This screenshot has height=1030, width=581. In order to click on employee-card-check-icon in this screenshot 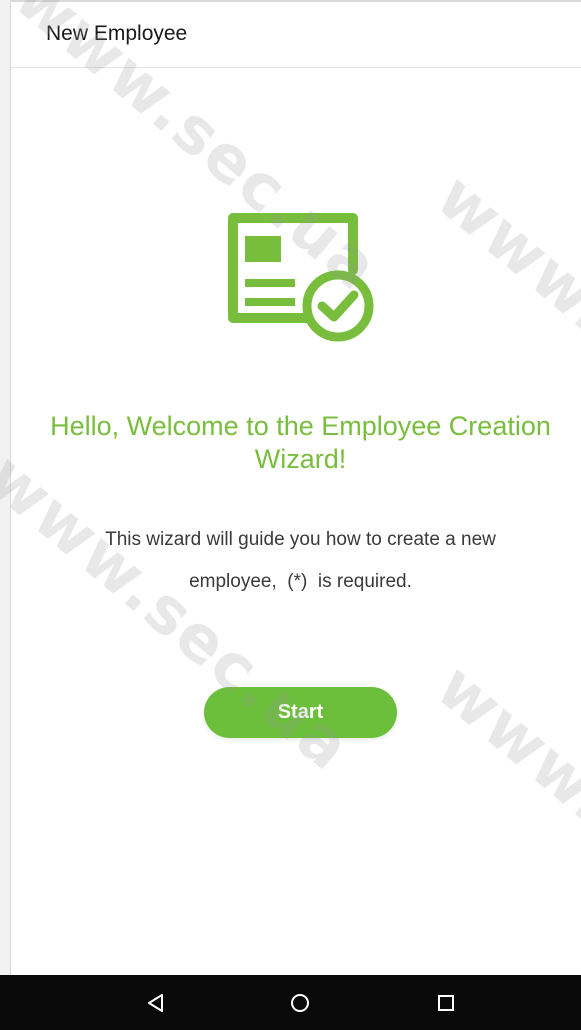, I will do `click(300, 277)`.